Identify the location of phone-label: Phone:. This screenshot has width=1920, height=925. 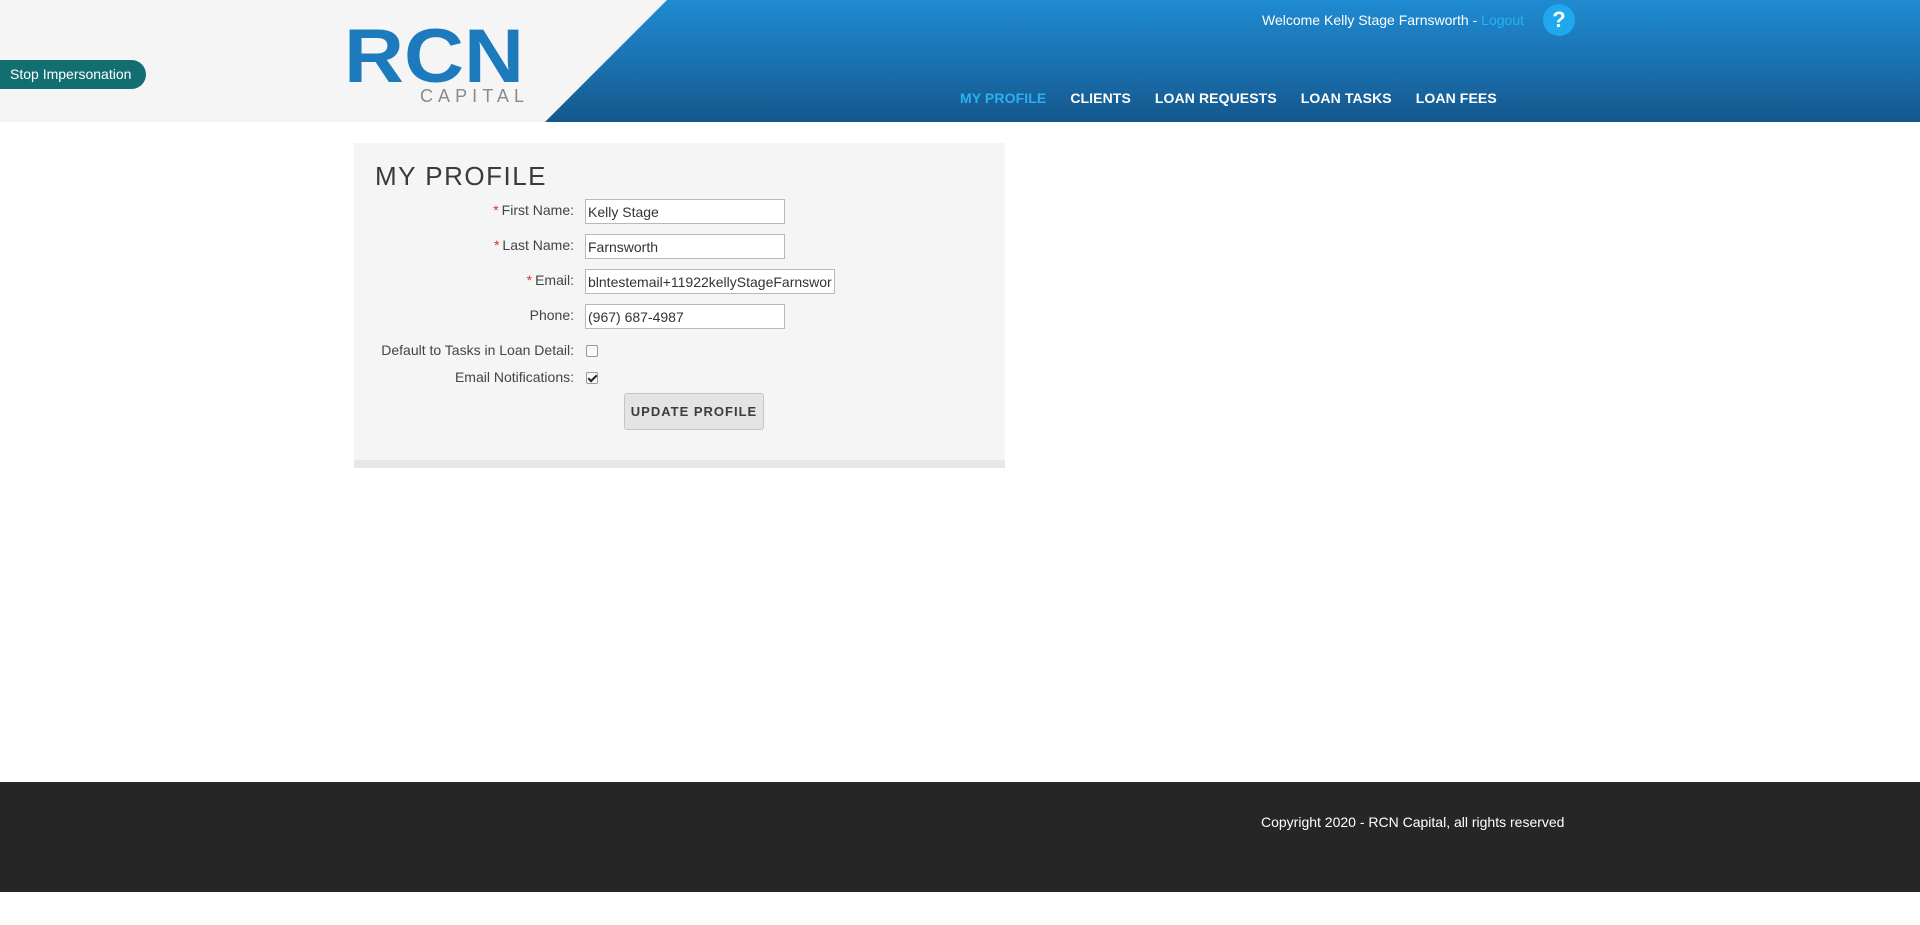
(551, 315).